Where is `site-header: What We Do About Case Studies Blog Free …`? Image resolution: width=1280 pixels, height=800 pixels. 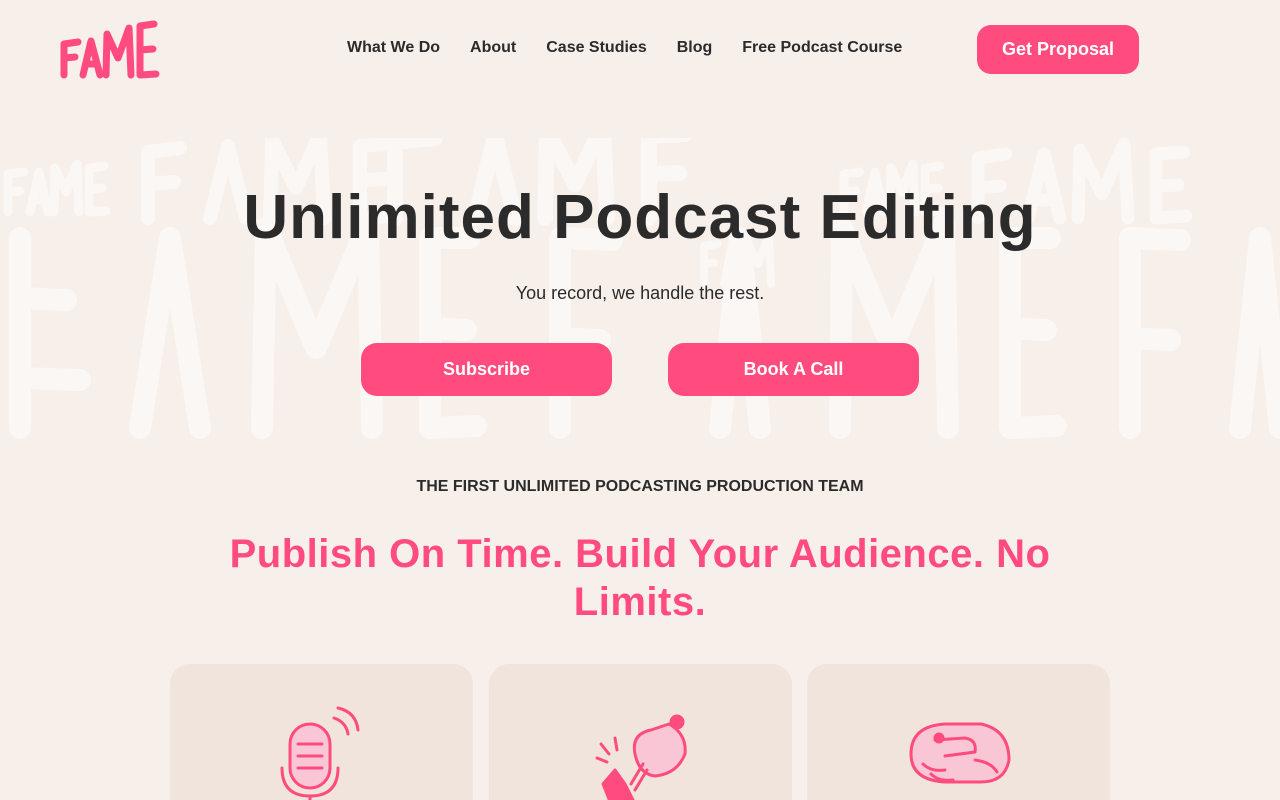 site-header: What We Do About Case Studies Blog Free … is located at coordinates (640, 50).